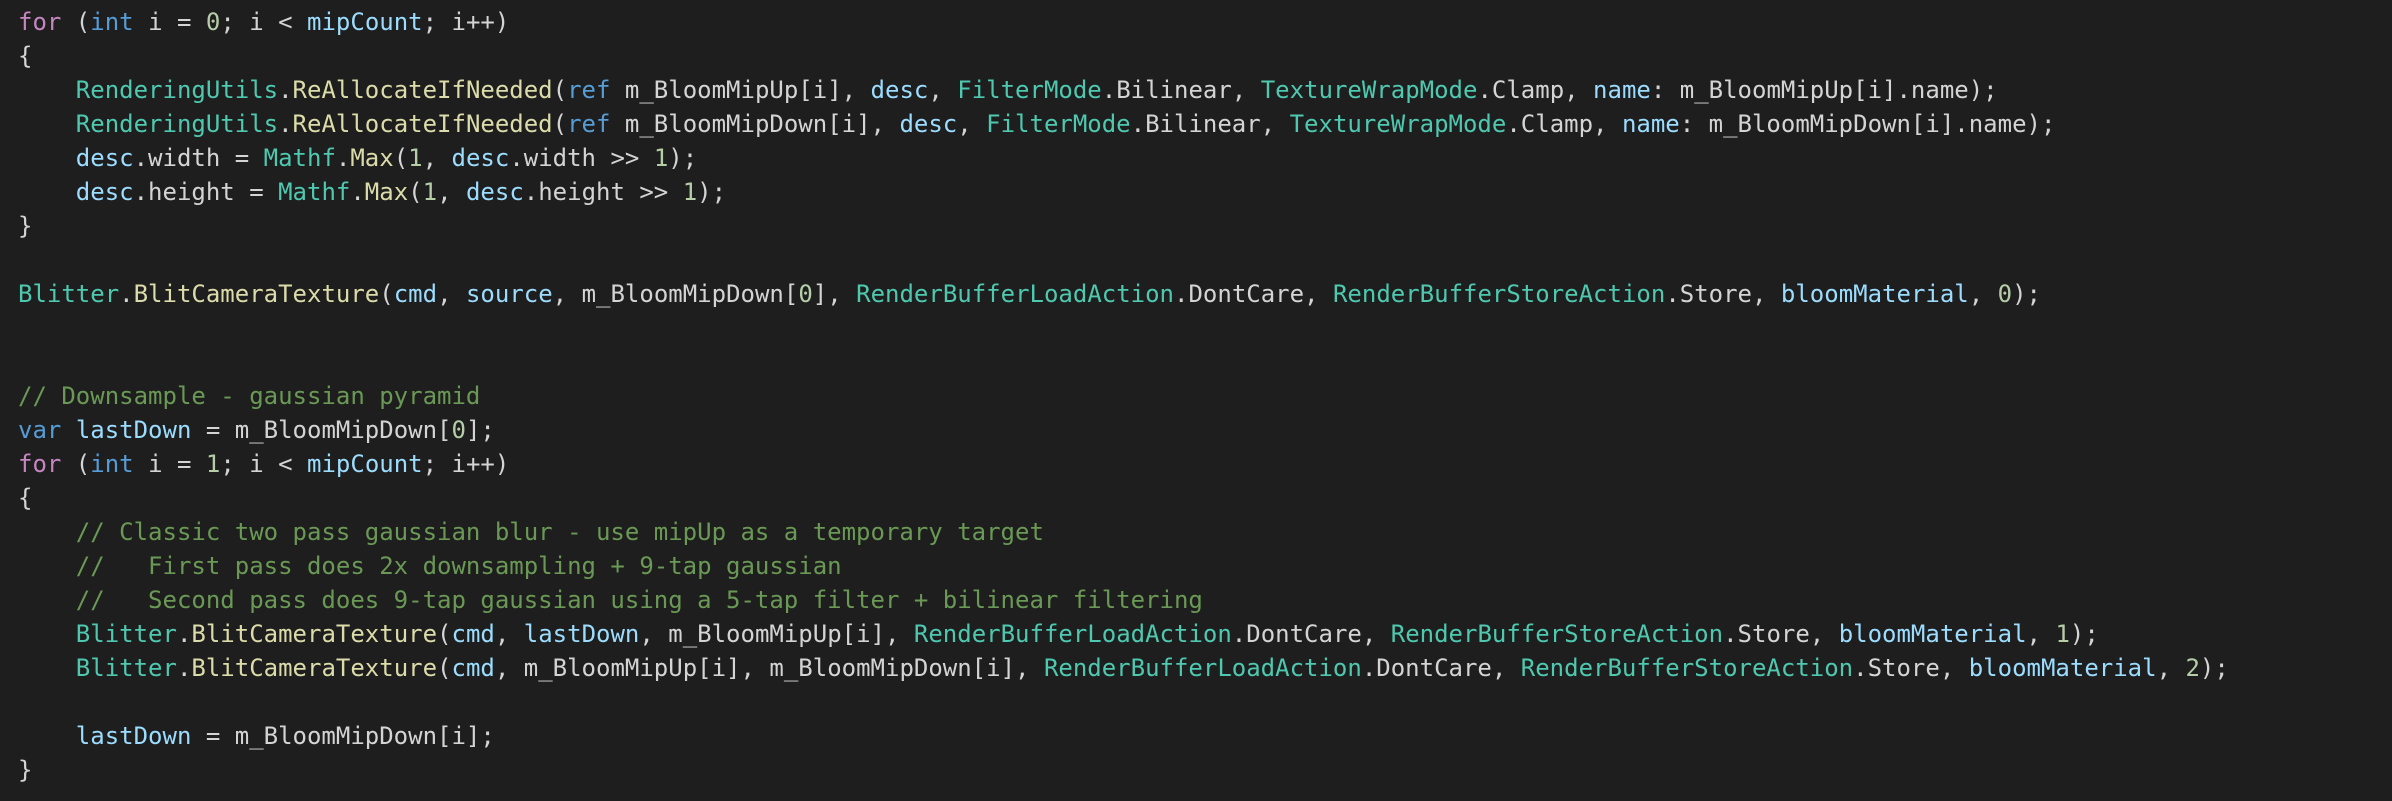  Describe the element at coordinates (69, 294) in the screenshot. I see `code-token: Blitter` at that location.